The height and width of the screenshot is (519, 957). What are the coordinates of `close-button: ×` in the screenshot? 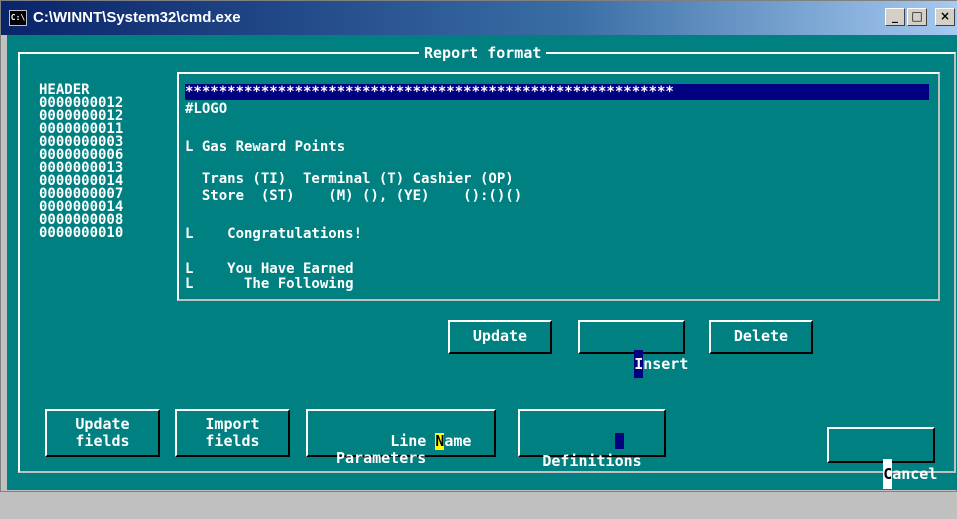 It's located at (945, 17).